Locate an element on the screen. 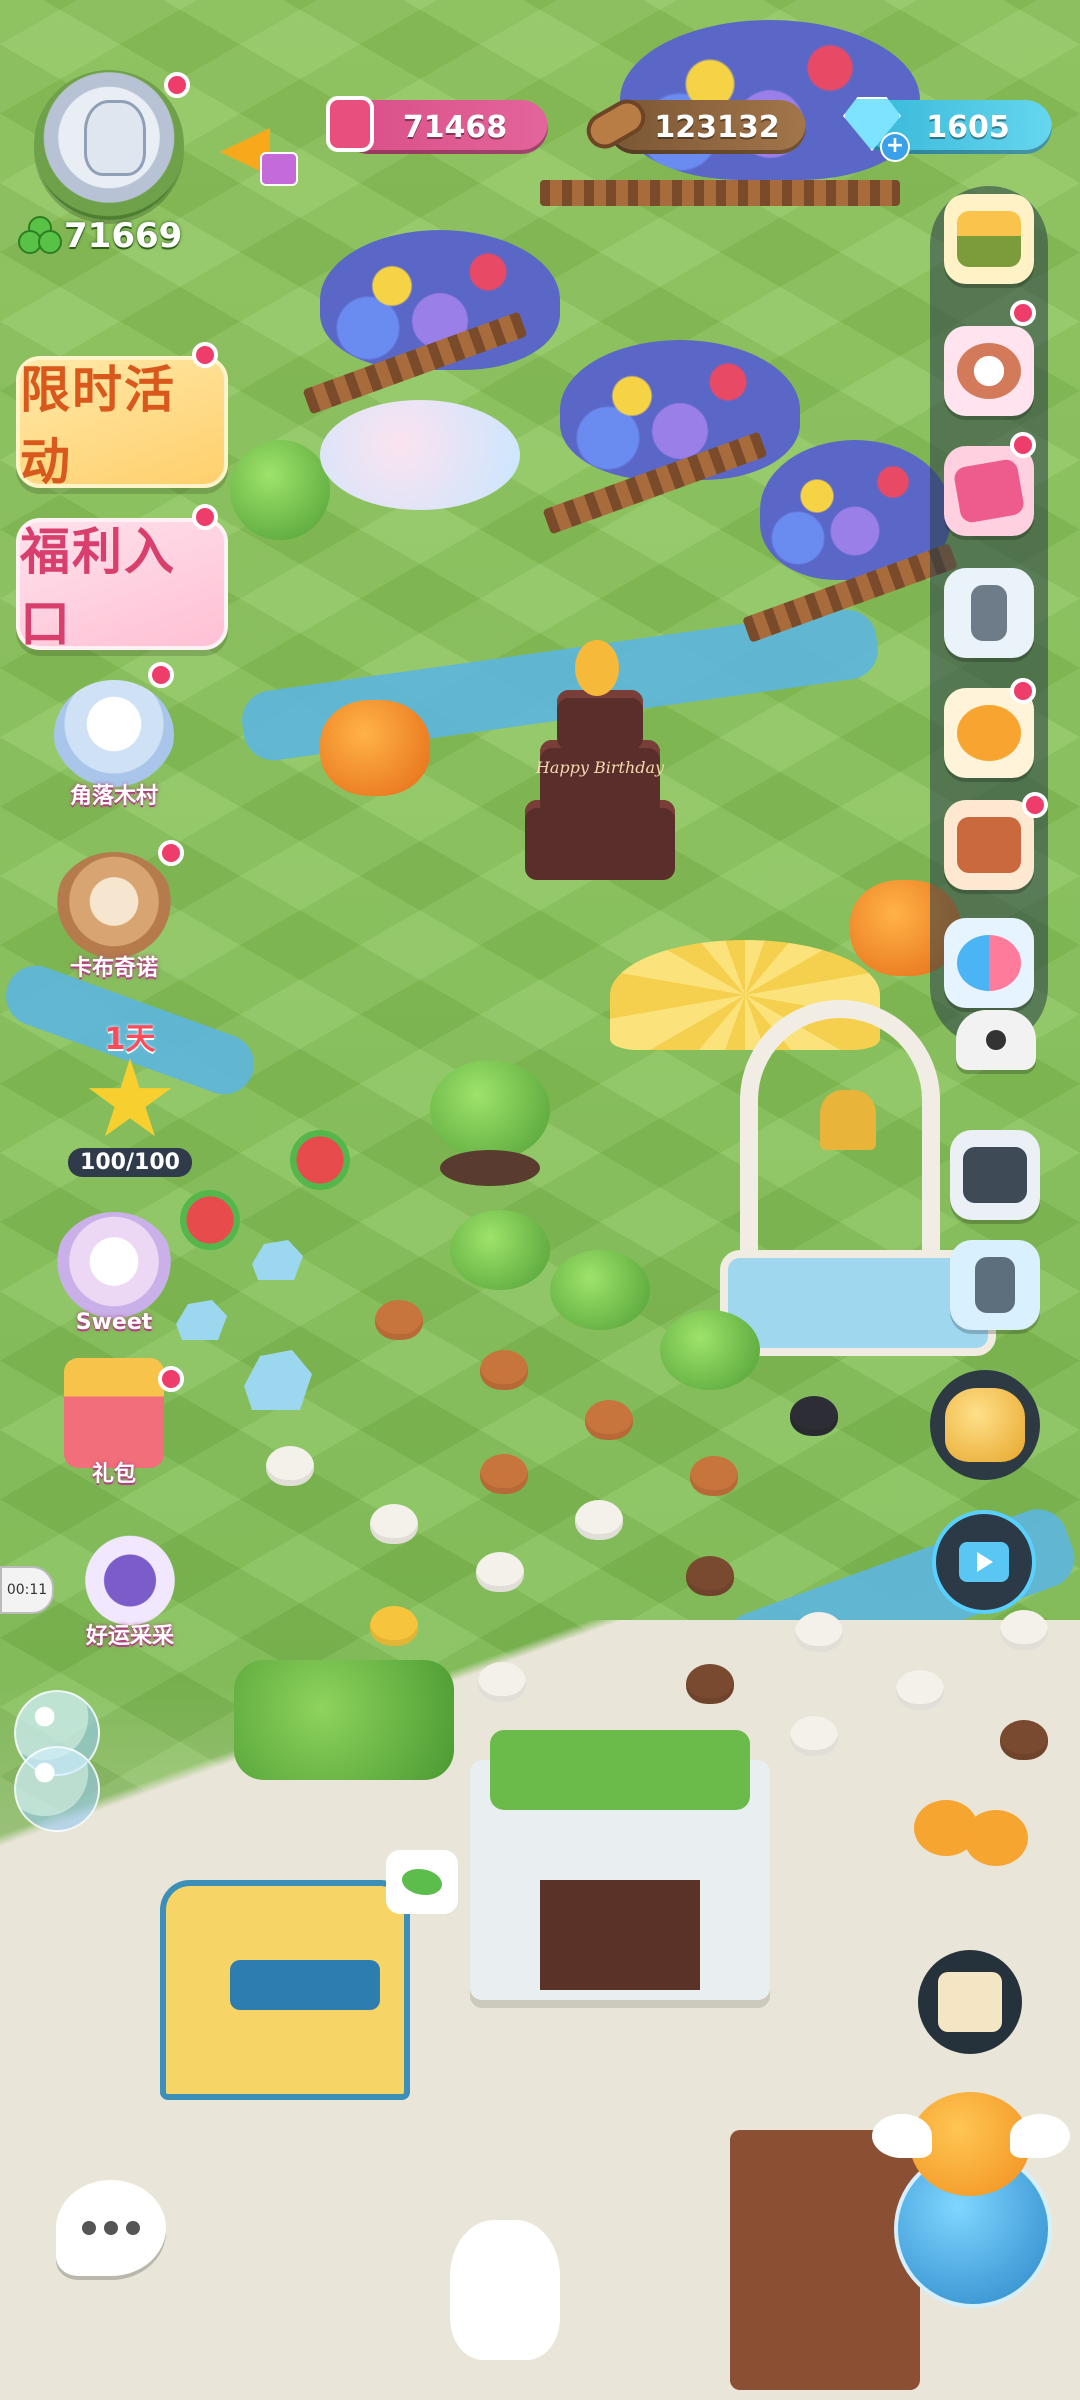 This screenshot has width=1080, height=2400. leaf-icon is located at coordinates (422, 1882).